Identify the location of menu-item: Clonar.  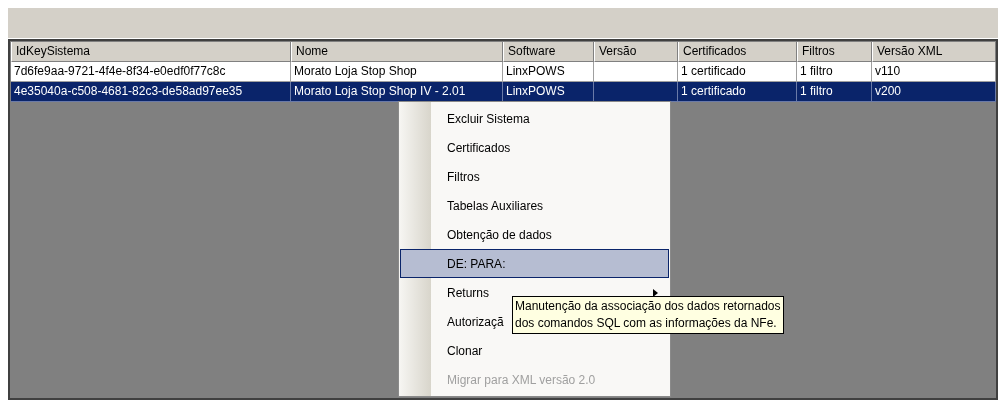
(534, 350).